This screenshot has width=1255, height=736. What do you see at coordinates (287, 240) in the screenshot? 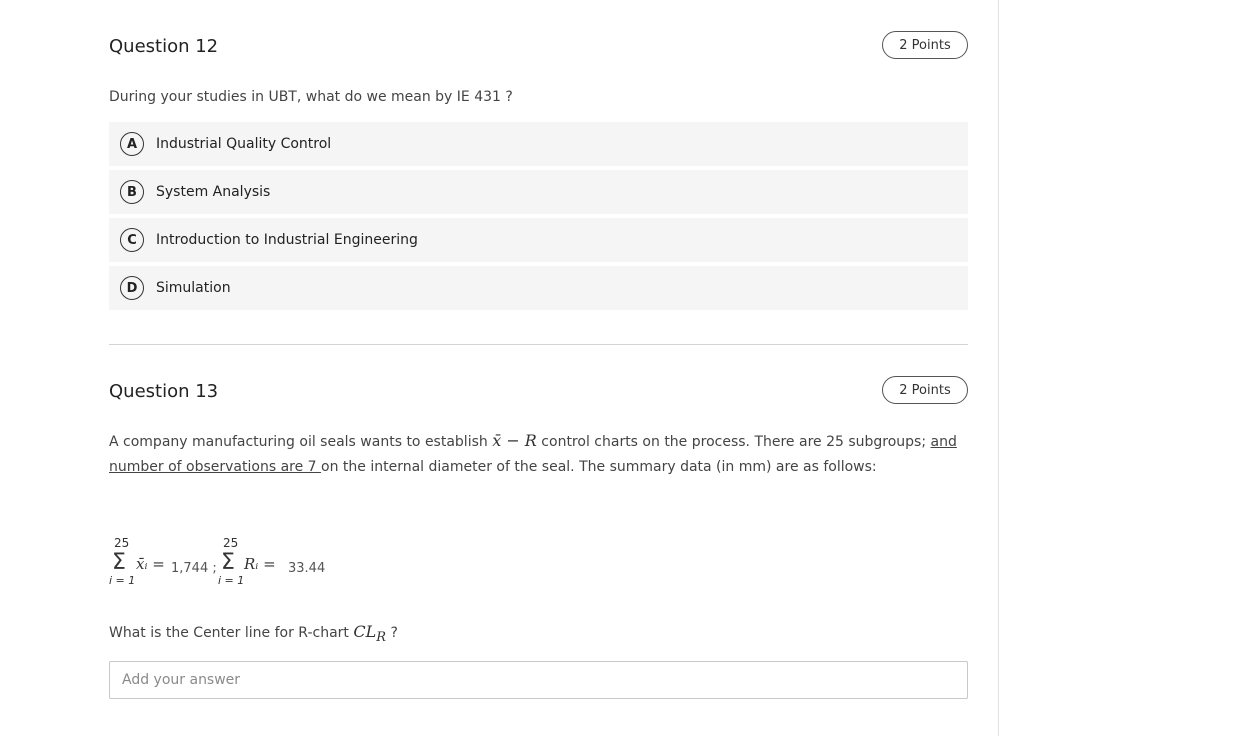
I see `option-label: Introduction to Industrial Engineering` at bounding box center [287, 240].